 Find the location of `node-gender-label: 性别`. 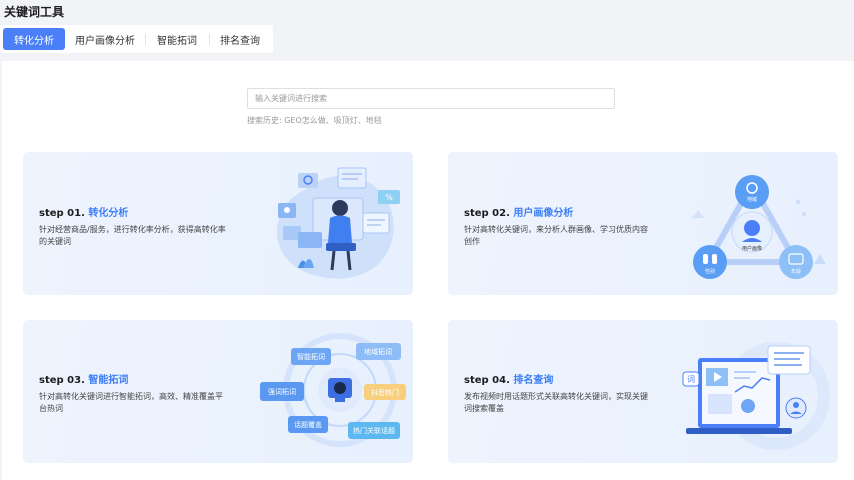

node-gender-label: 性别 is located at coordinates (710, 271).